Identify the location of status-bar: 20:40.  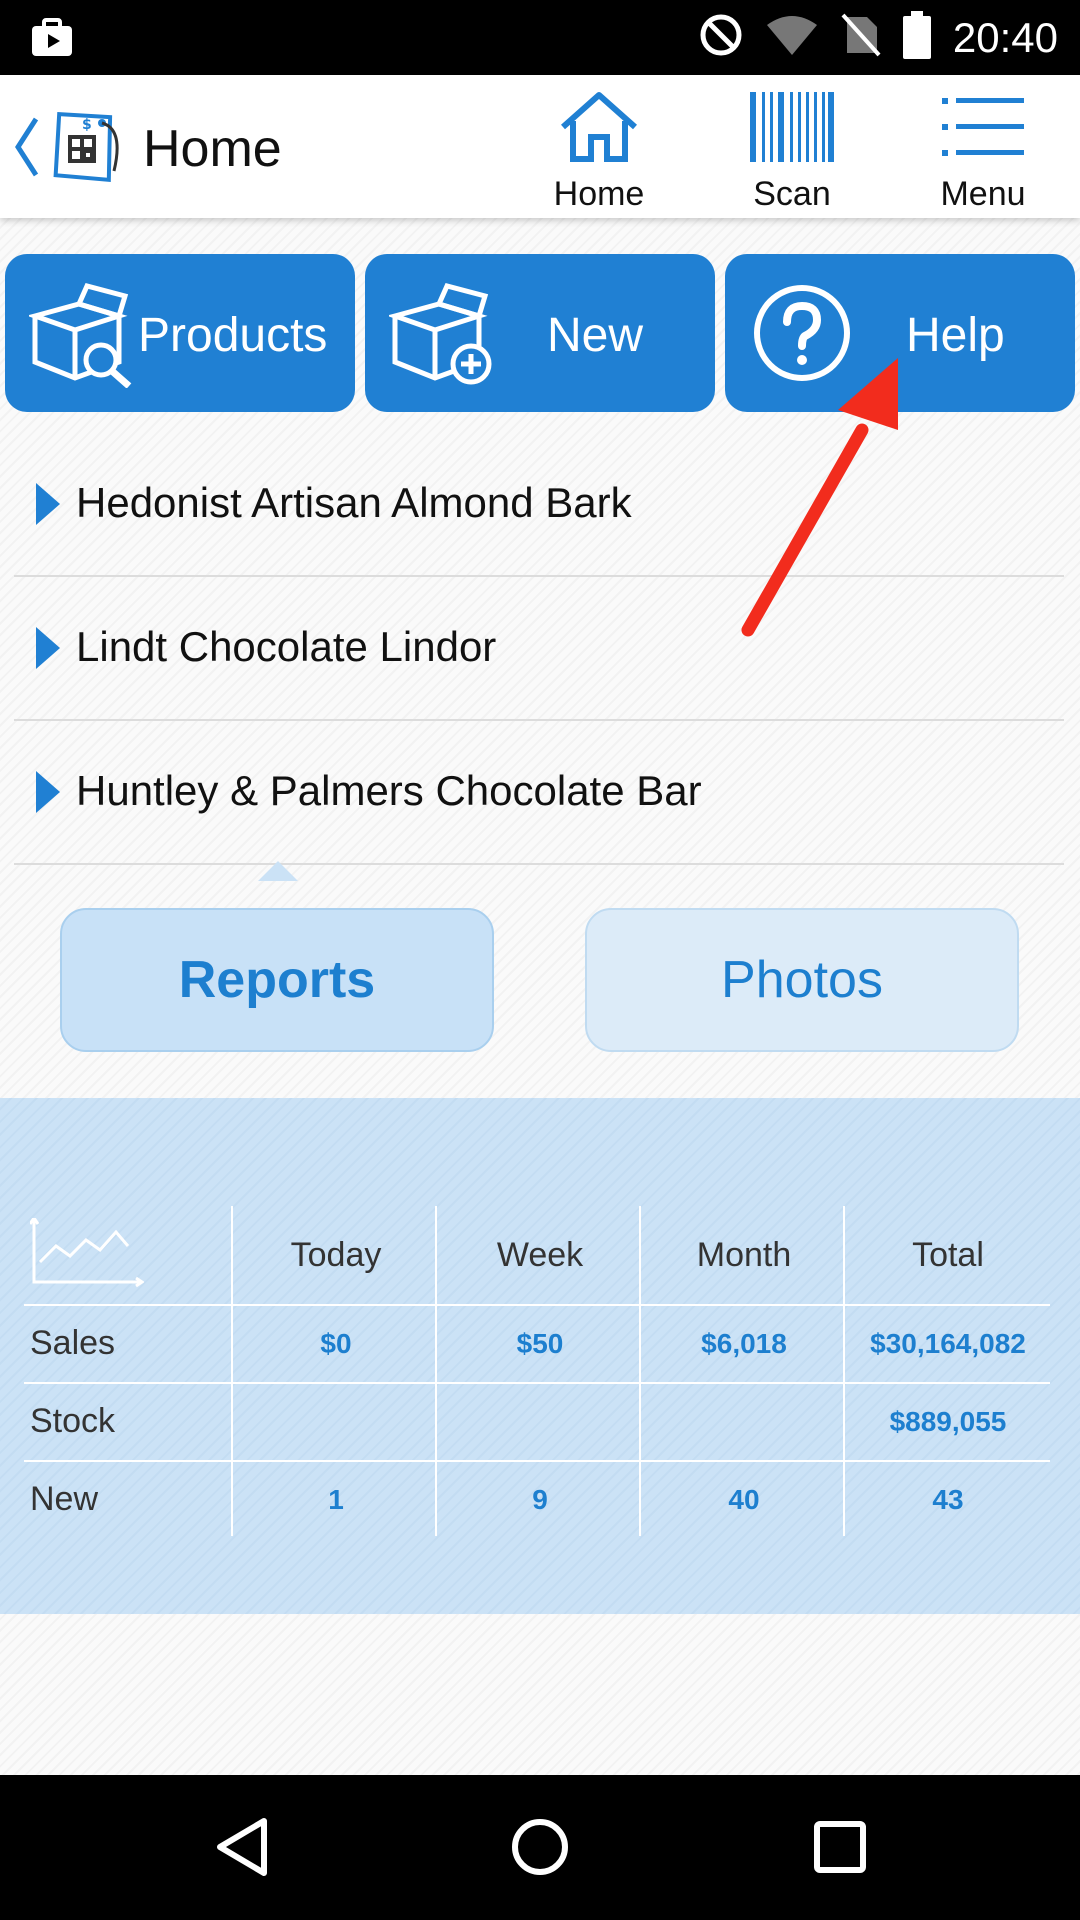
(540, 37).